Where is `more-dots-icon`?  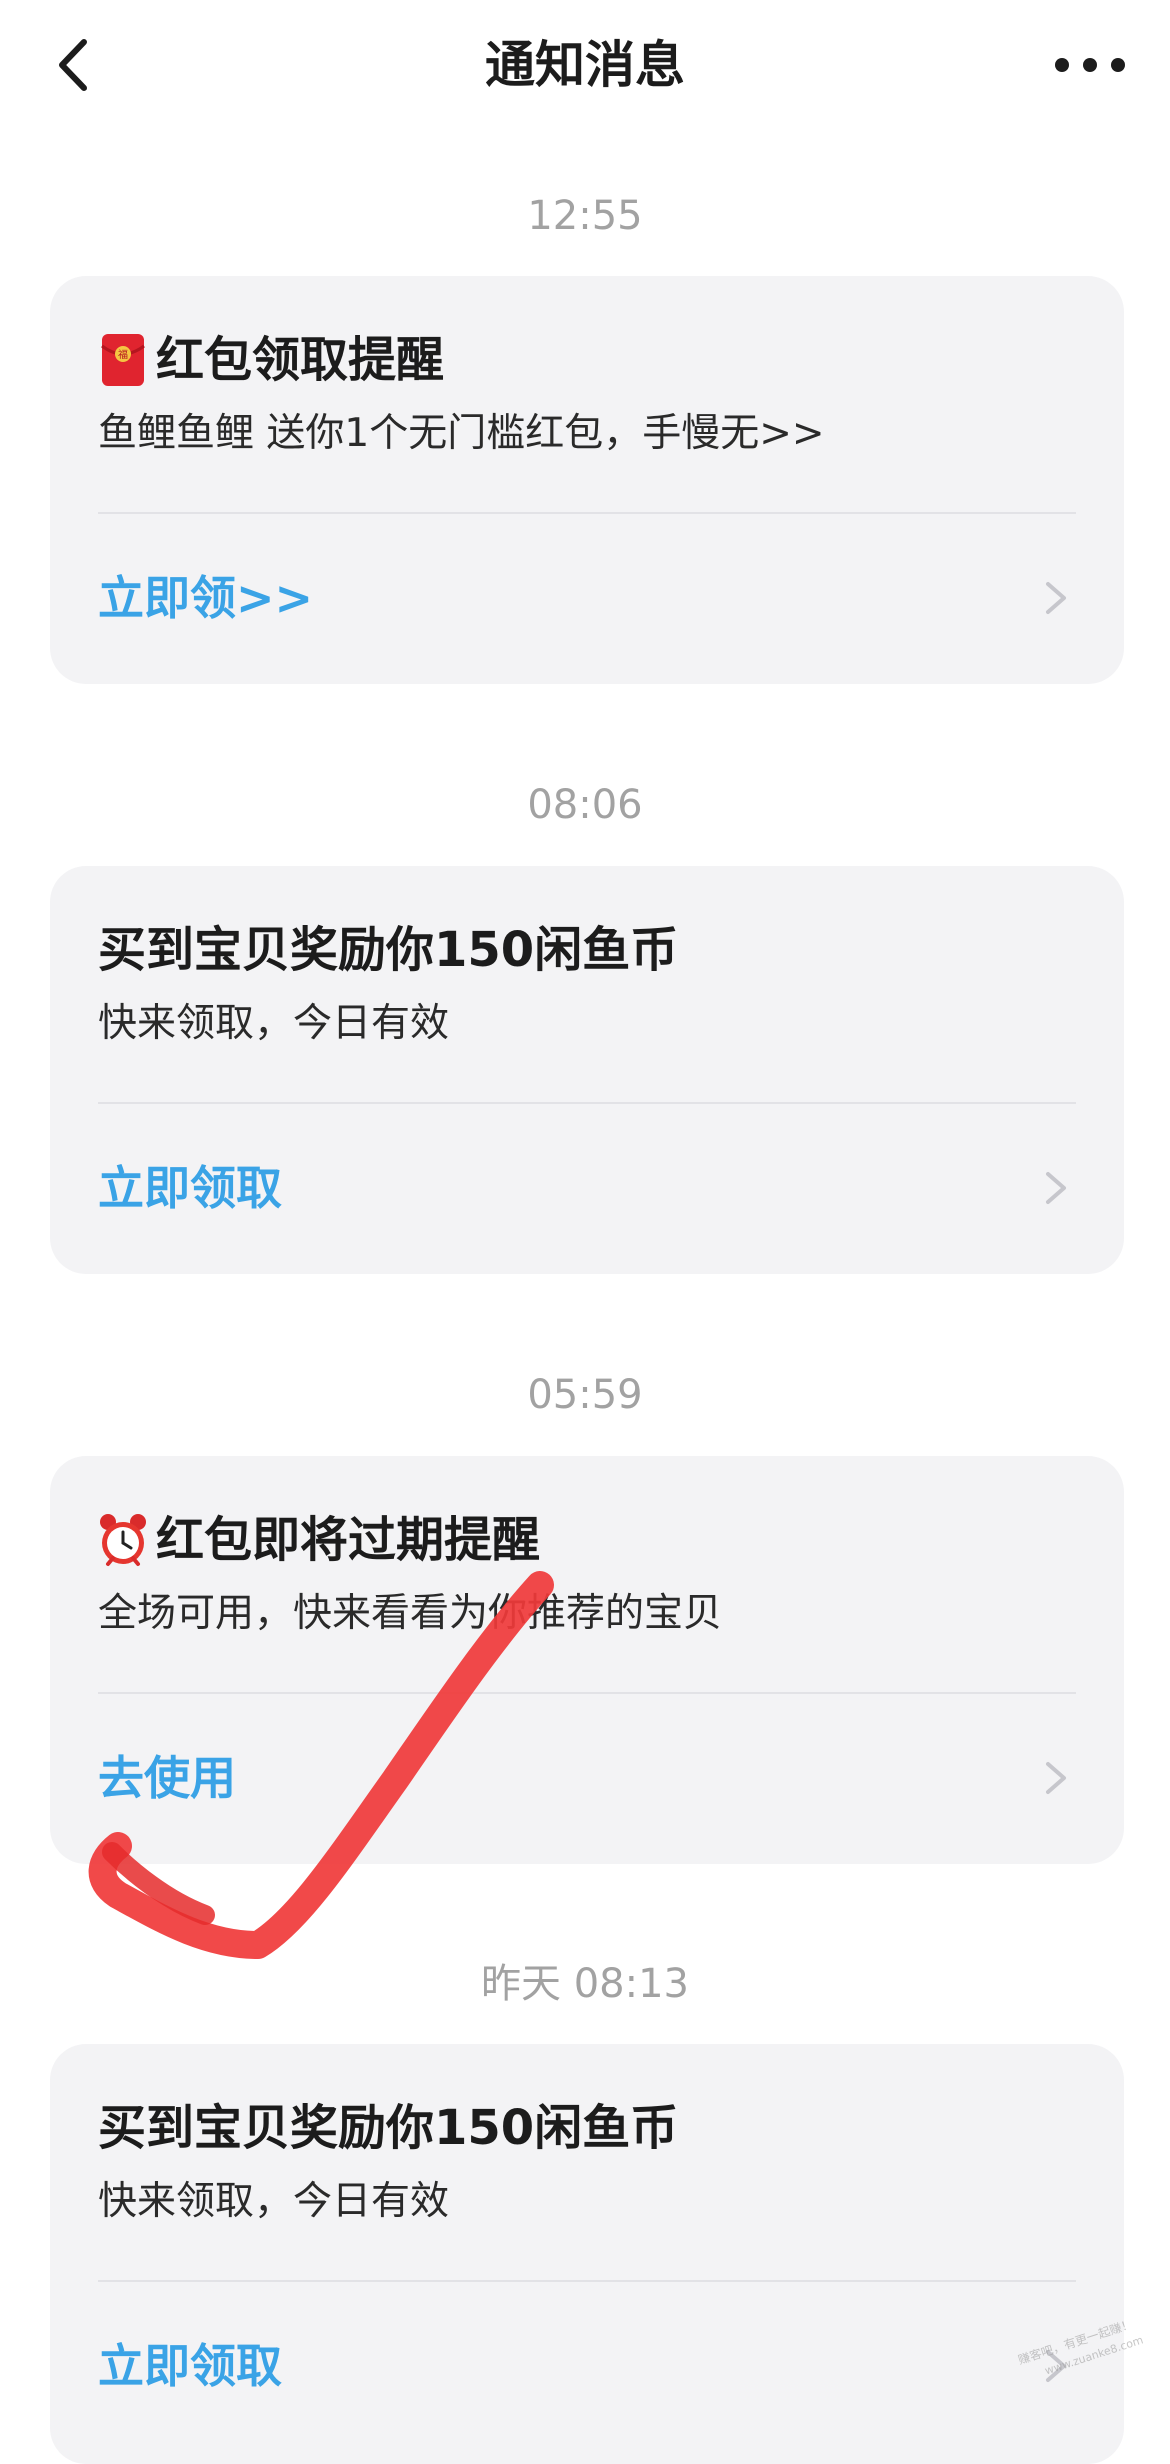 more-dots-icon is located at coordinates (1090, 65).